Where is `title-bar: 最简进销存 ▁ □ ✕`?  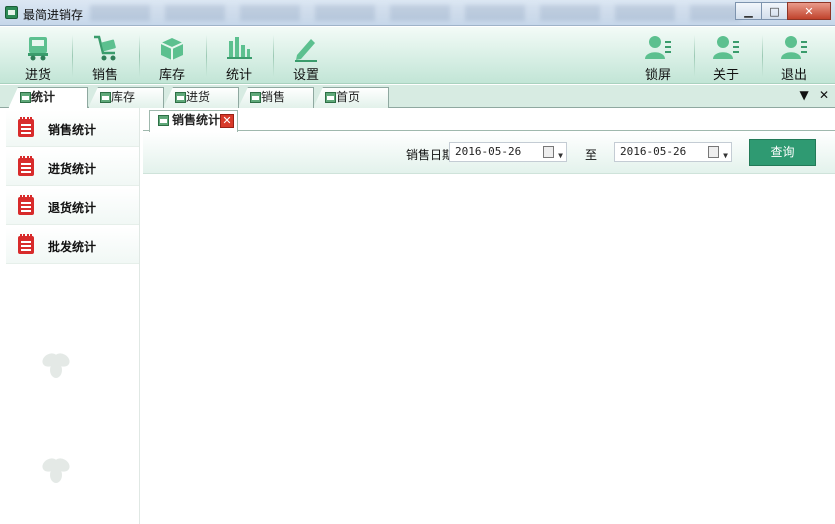 title-bar: 最简进销存 ▁ □ ✕ is located at coordinates (417, 13).